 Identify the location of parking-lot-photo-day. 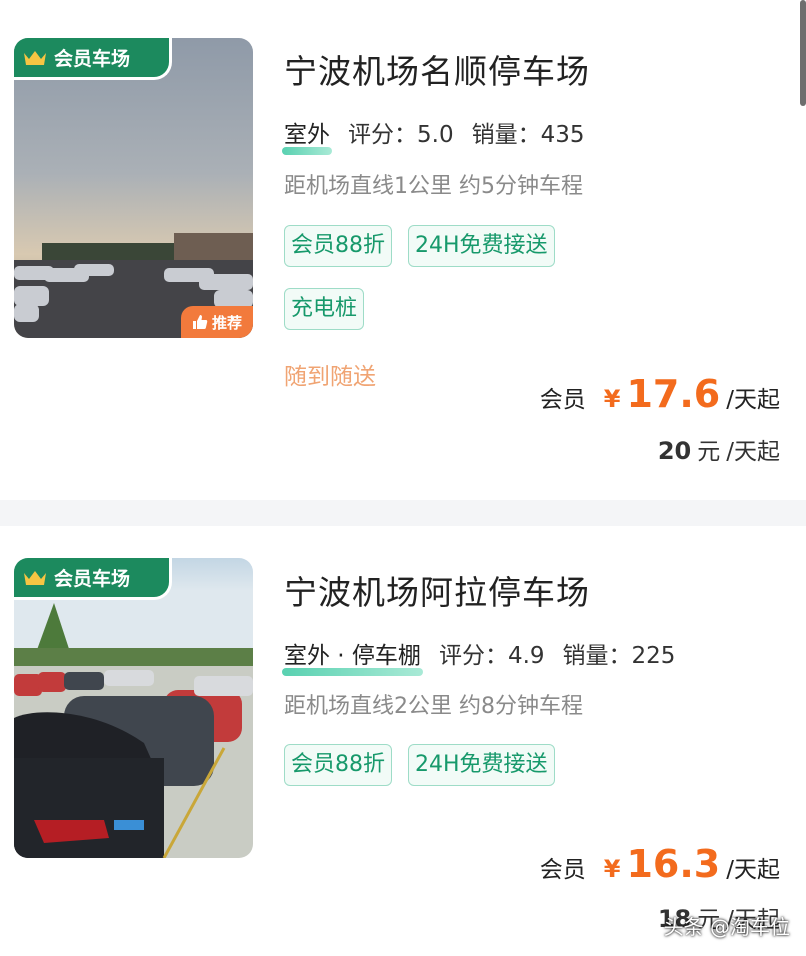
(133, 708).